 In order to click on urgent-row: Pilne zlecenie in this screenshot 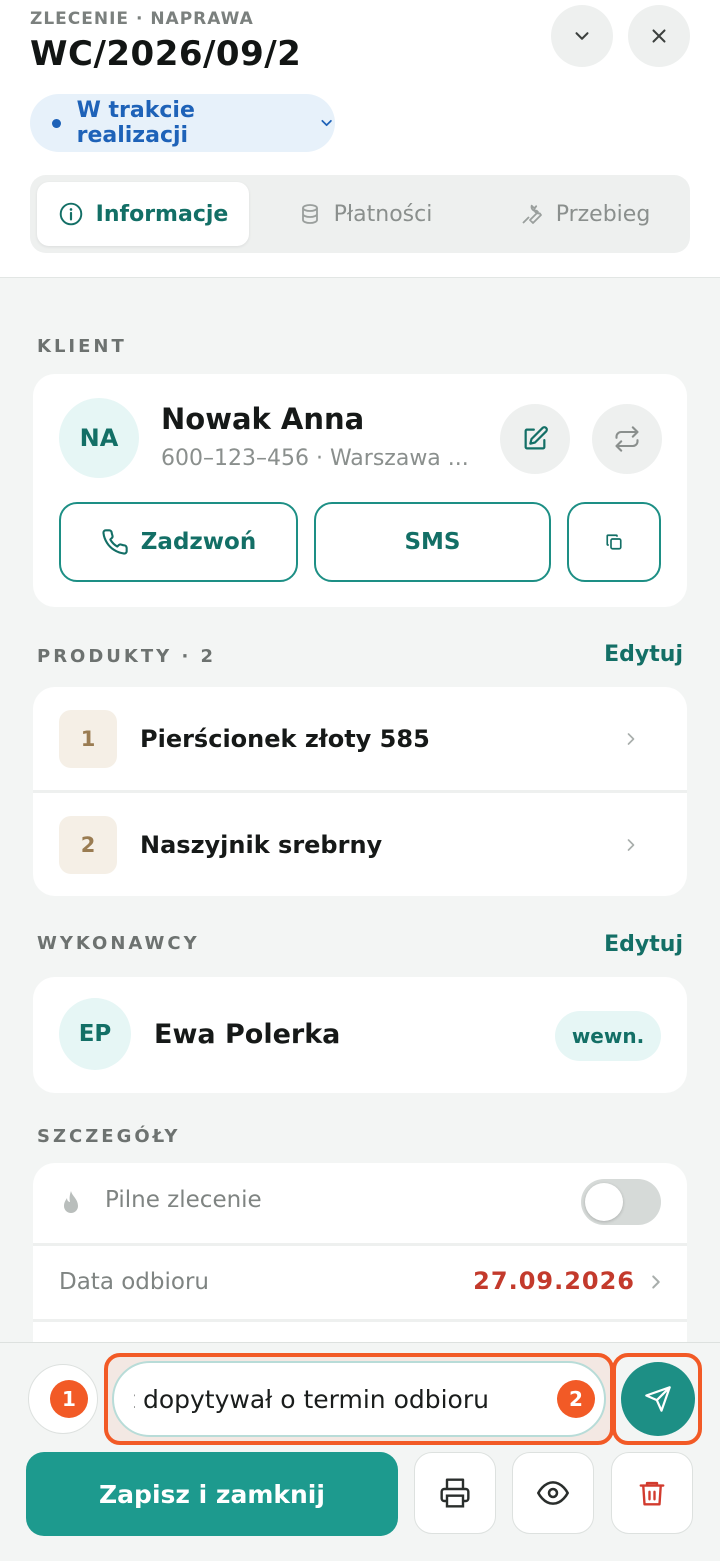, I will do `click(360, 1202)`.